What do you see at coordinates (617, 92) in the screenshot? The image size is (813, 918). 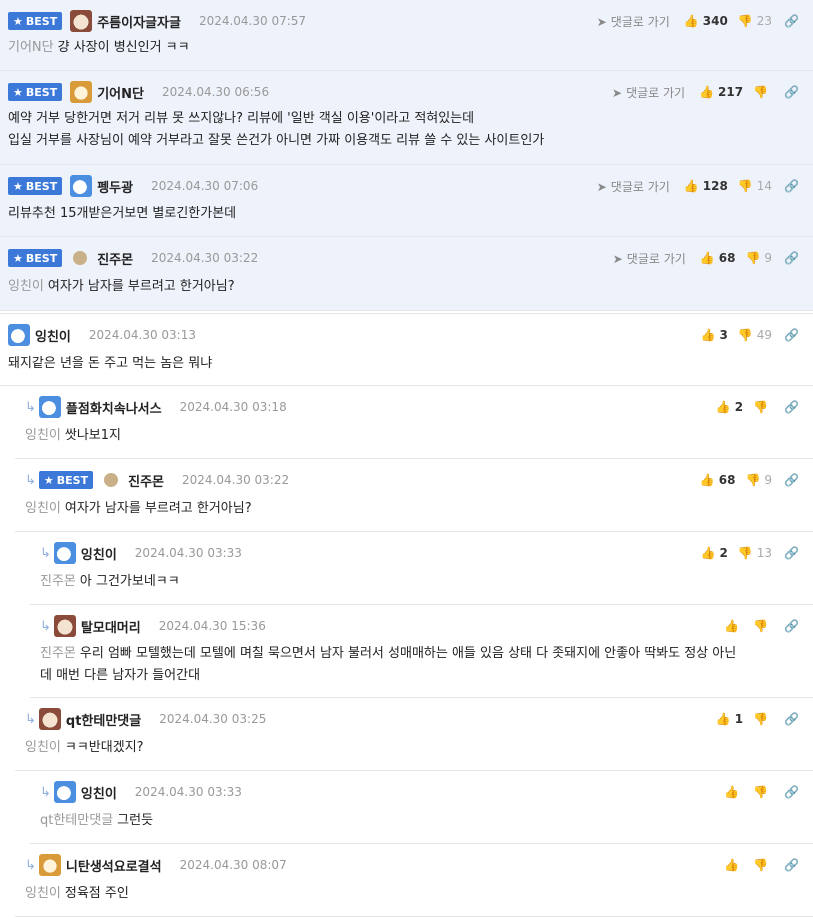 I see `arrow-icon: ➤` at bounding box center [617, 92].